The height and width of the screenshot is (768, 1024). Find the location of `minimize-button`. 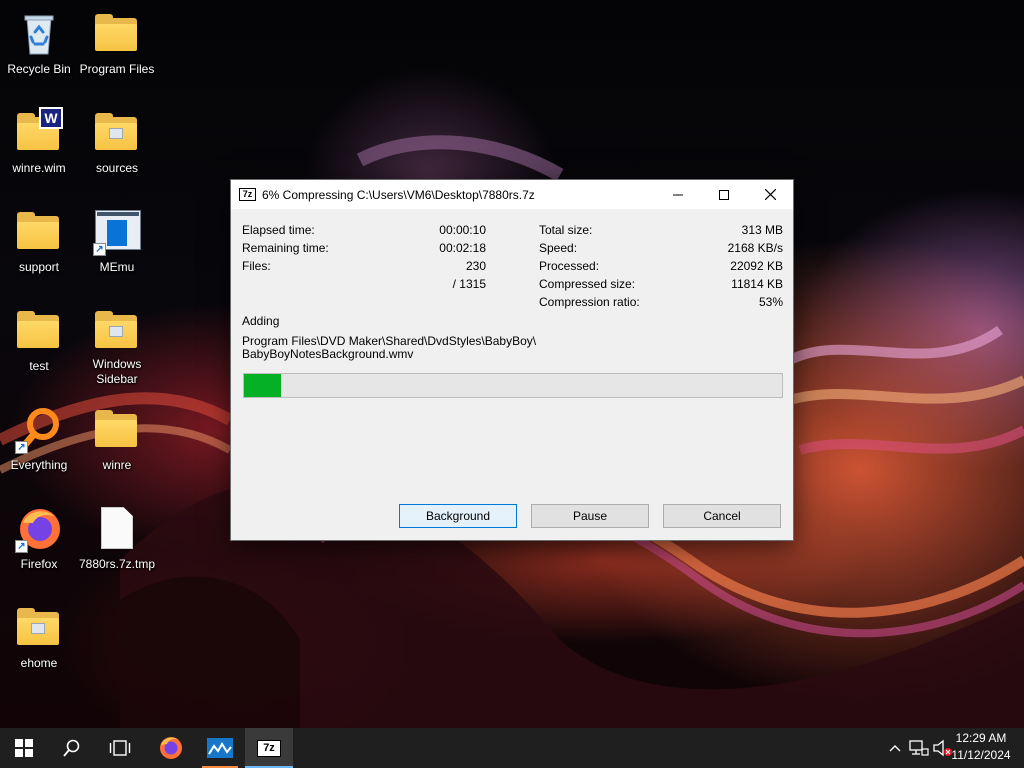

minimize-button is located at coordinates (678, 194).